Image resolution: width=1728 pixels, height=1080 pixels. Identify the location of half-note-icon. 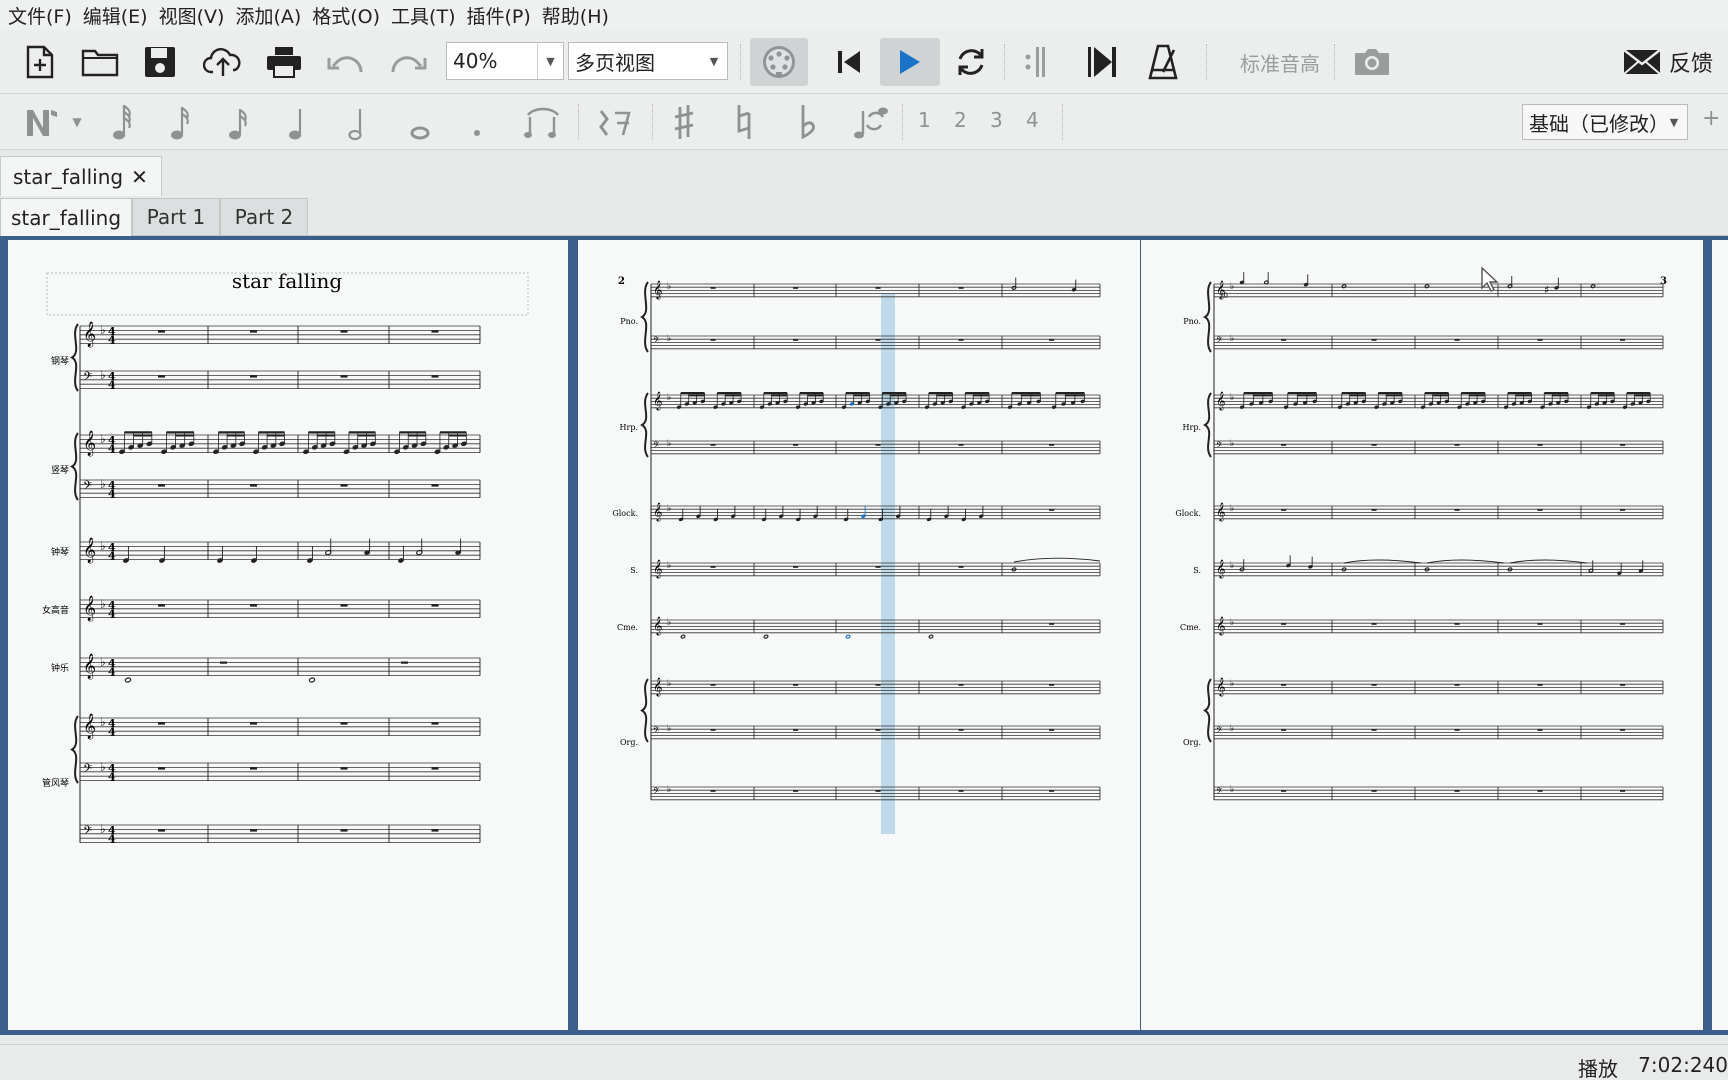
(358, 122).